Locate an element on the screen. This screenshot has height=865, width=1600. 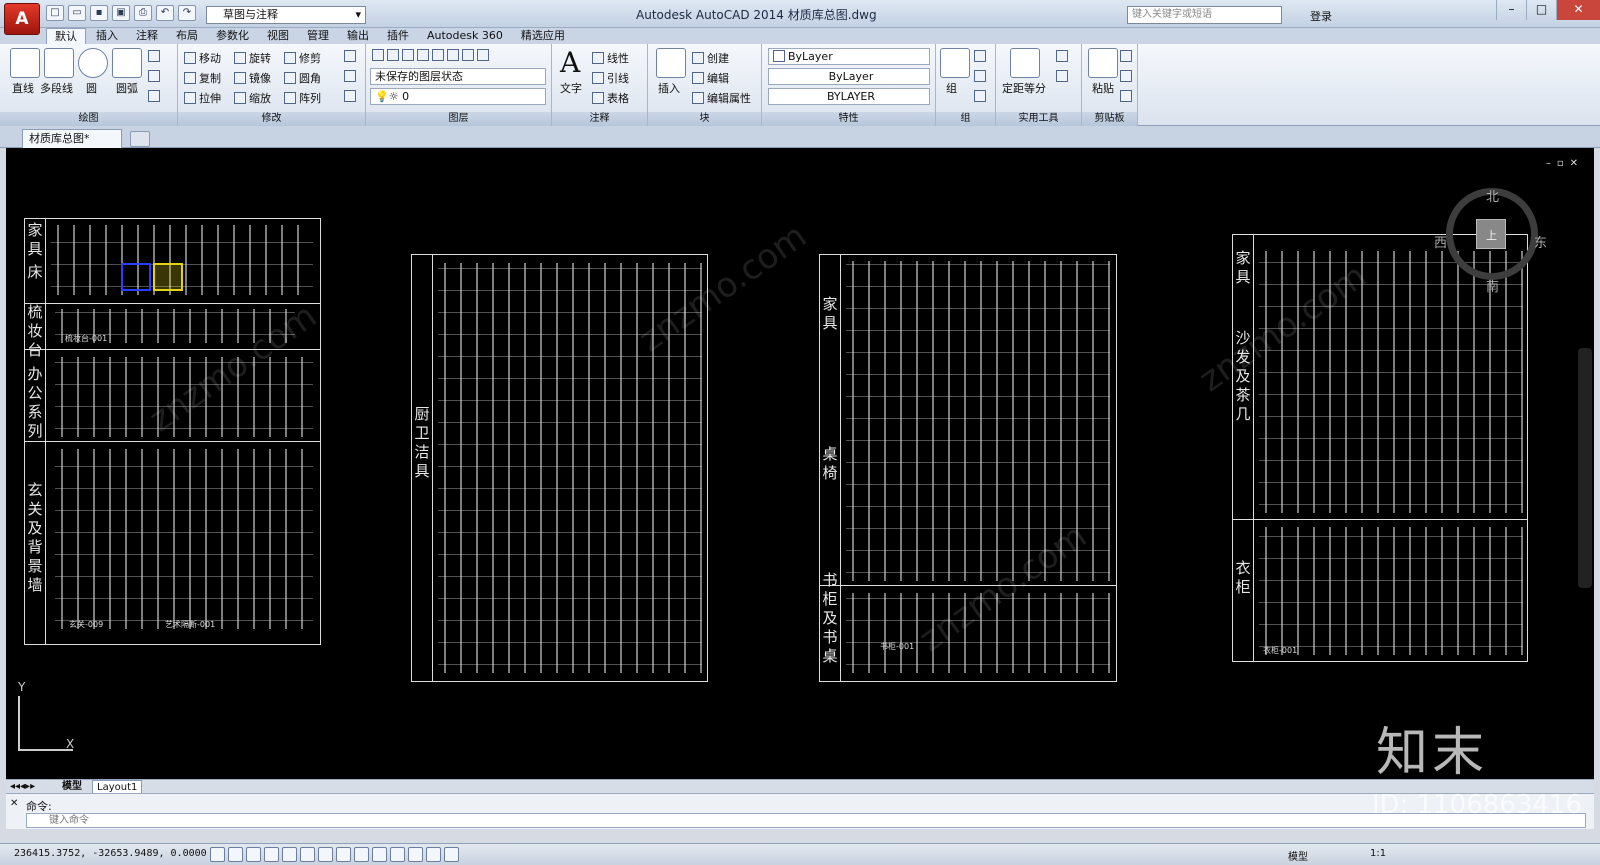
linear-dim-button: 线性 is located at coordinates (610, 58).